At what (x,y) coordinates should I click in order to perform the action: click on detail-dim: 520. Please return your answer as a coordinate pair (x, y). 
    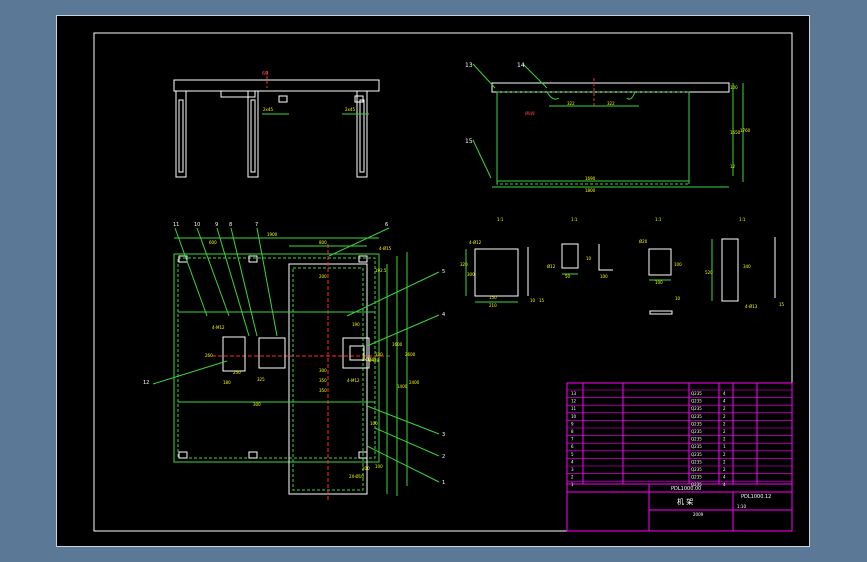
    Looking at the image, I should click on (709, 272).